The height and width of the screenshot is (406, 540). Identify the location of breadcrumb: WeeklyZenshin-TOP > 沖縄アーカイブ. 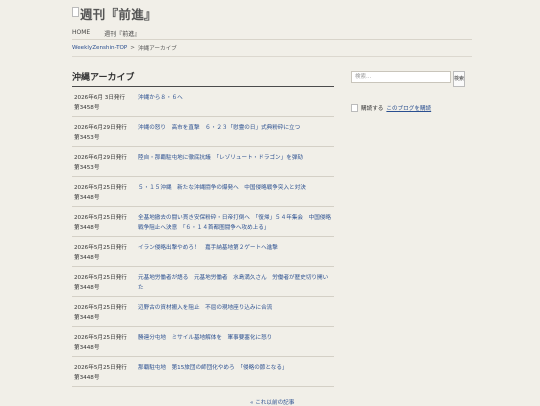
(124, 48).